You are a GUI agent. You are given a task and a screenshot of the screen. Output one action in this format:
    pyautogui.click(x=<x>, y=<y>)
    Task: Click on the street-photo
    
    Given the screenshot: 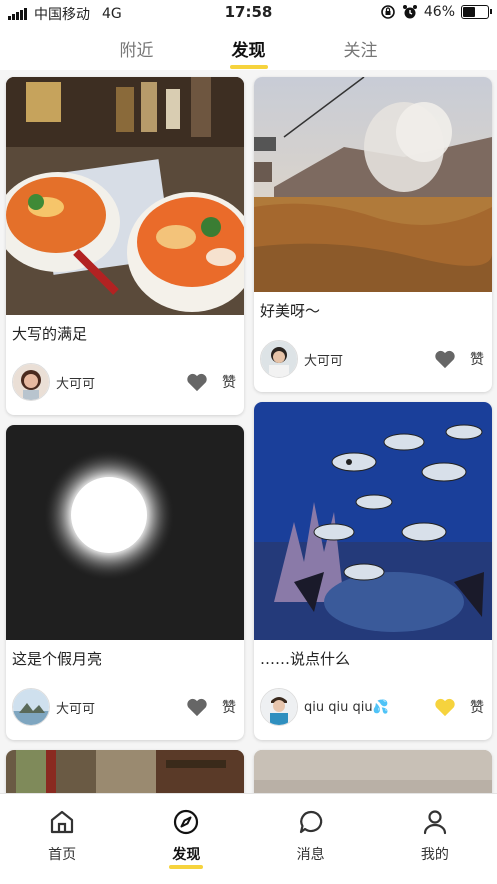 What is the action you would take?
    pyautogui.click(x=125, y=771)
    